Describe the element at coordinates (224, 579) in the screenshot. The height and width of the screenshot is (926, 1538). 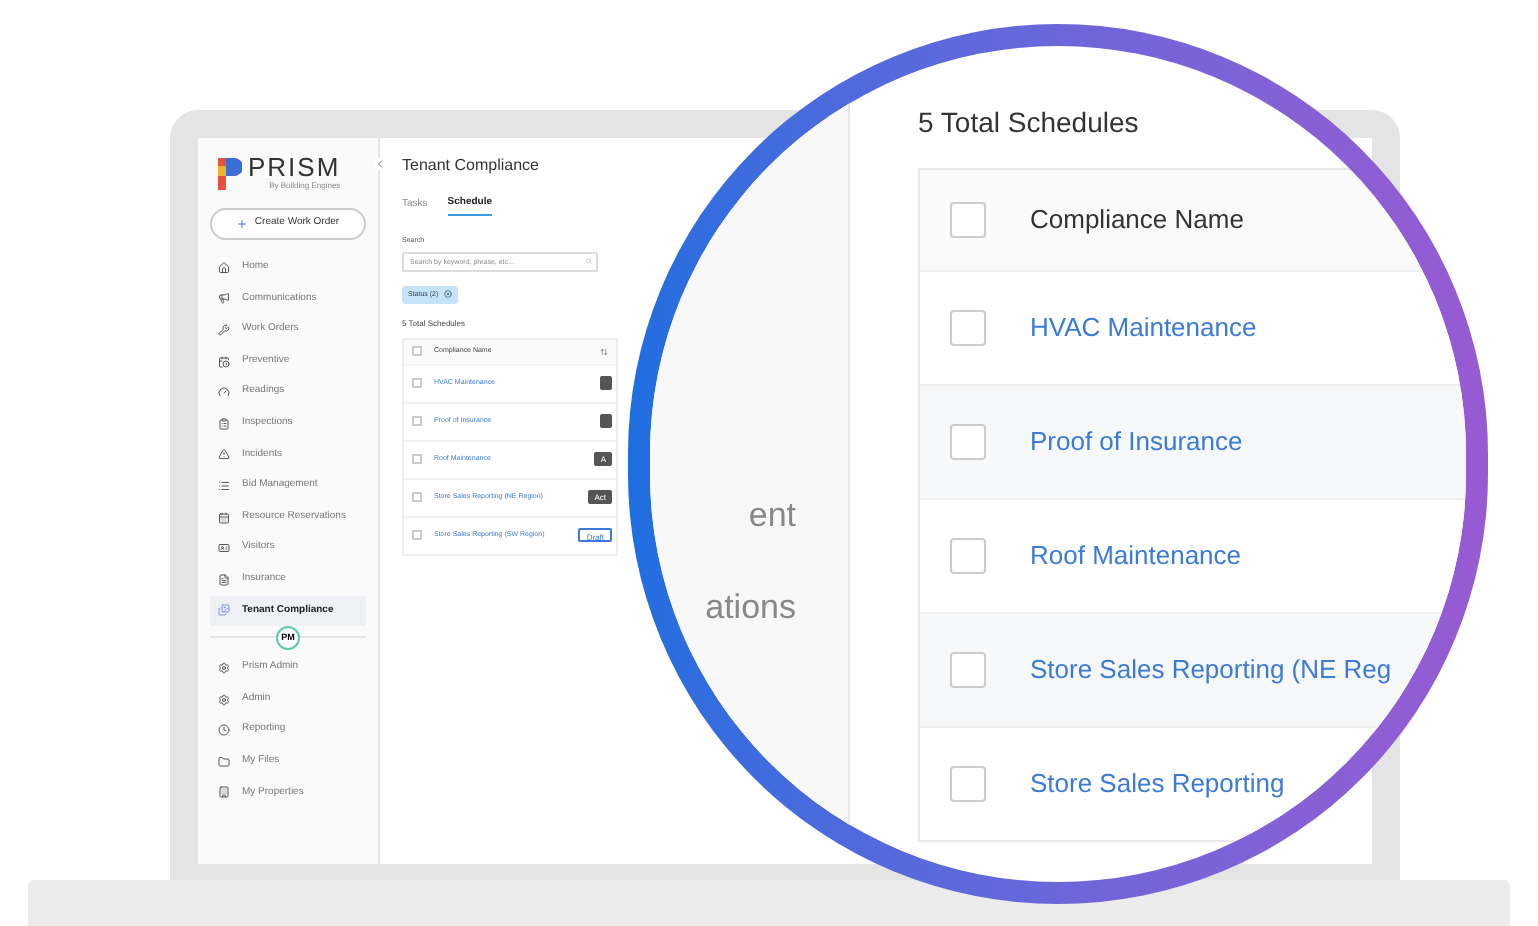
I see `document-icon` at that location.